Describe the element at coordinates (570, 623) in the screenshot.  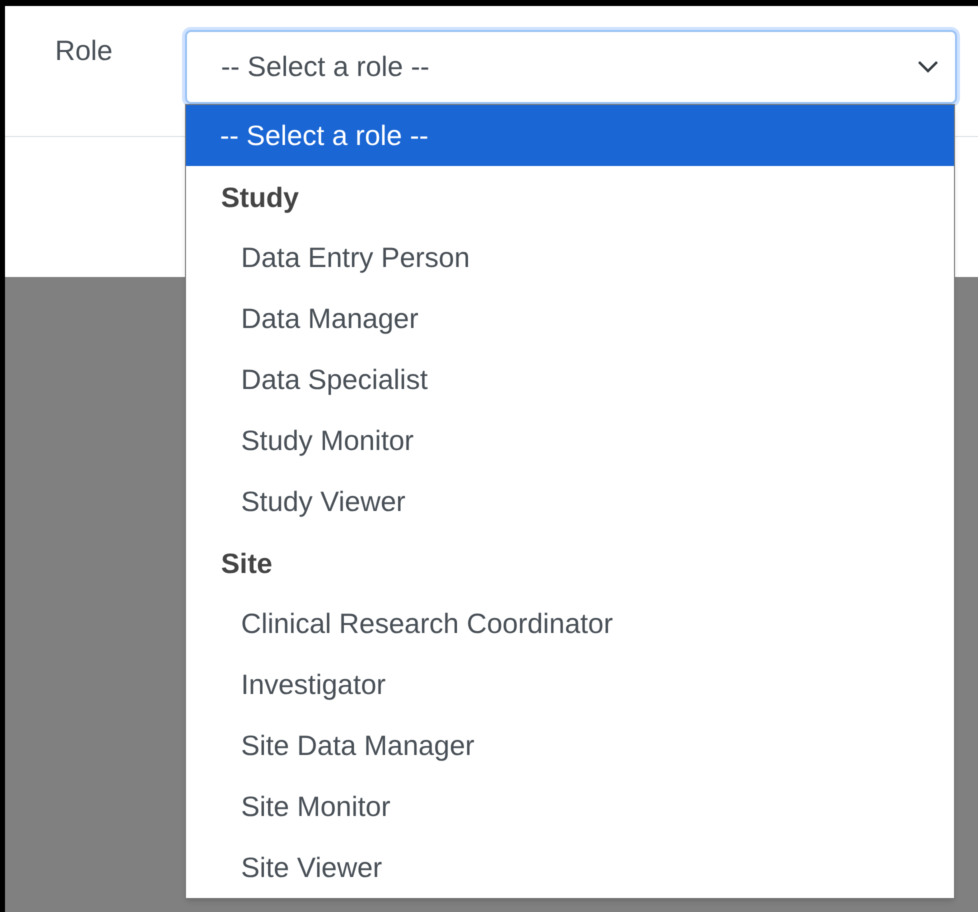
I see `dropdown-option: Clinical Research Coordinator` at that location.